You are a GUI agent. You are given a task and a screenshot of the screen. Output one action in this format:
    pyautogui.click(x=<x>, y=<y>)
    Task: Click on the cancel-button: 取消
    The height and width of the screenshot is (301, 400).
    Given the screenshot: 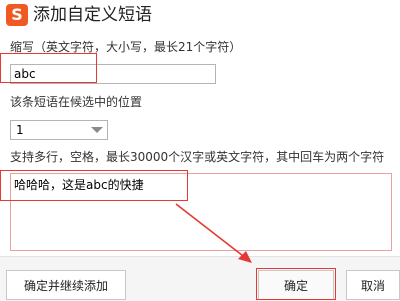 What is the action you would take?
    pyautogui.click(x=373, y=285)
    